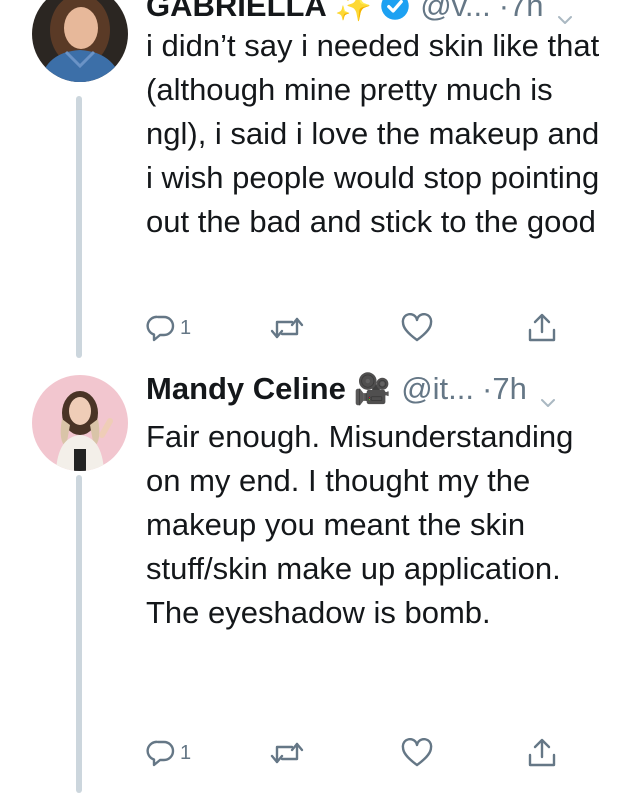  What do you see at coordinates (395, 10) in the screenshot?
I see `verified-icon` at bounding box center [395, 10].